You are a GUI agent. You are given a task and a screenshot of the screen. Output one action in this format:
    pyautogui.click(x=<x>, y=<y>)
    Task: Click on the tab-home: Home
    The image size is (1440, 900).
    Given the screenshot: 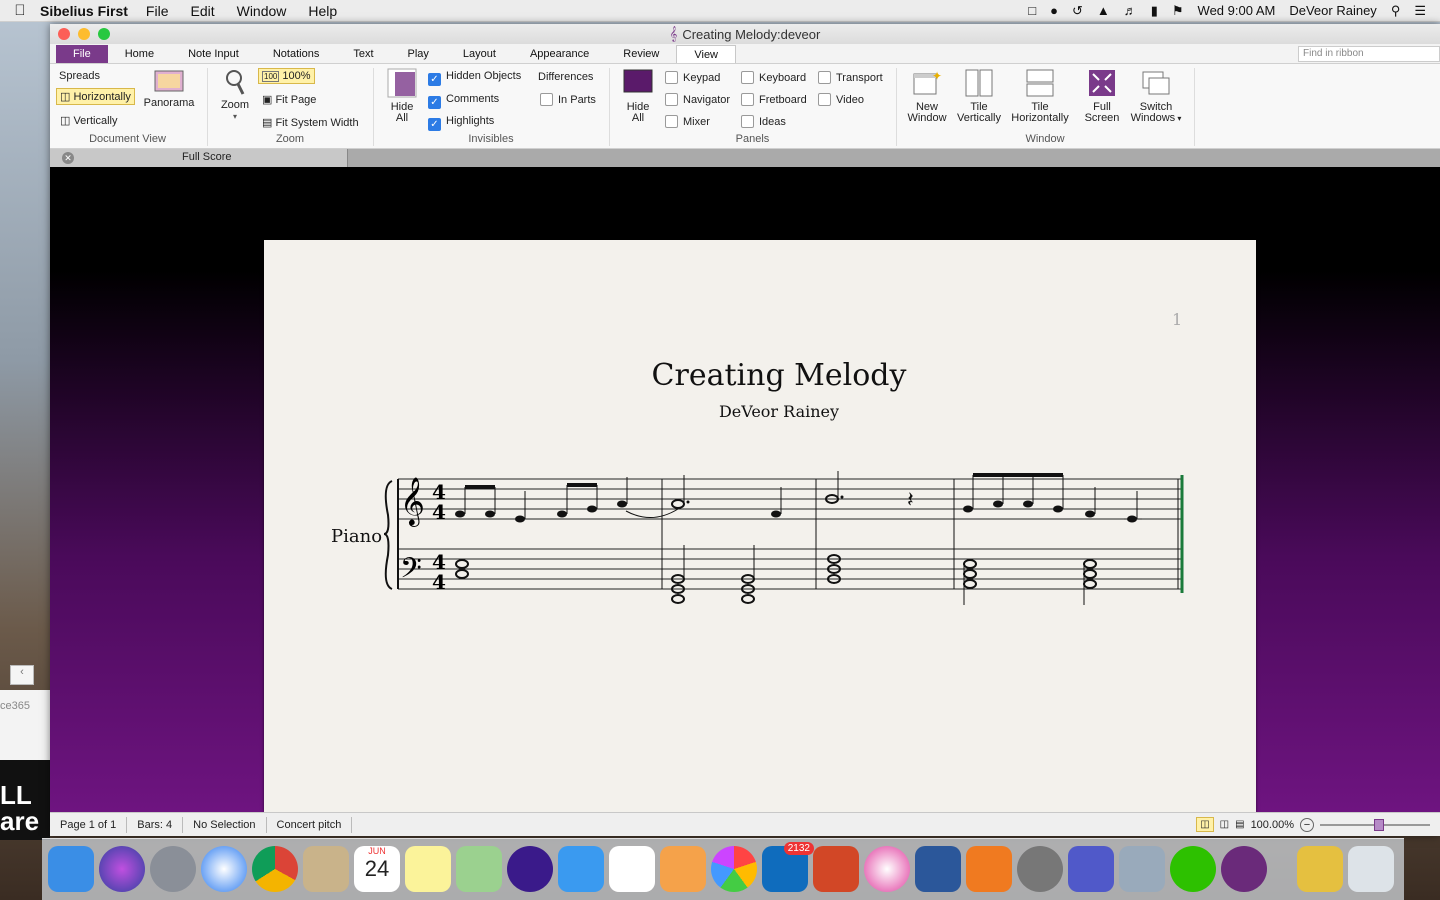 What is the action you would take?
    pyautogui.click(x=139, y=54)
    